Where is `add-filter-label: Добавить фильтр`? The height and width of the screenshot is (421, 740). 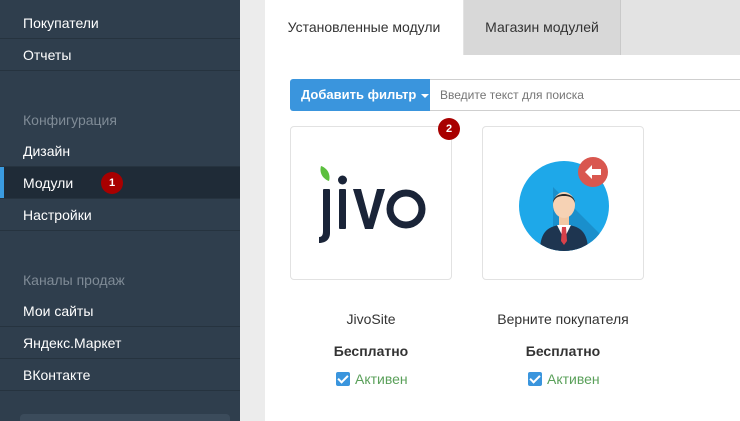
add-filter-label: Добавить фильтр is located at coordinates (359, 94).